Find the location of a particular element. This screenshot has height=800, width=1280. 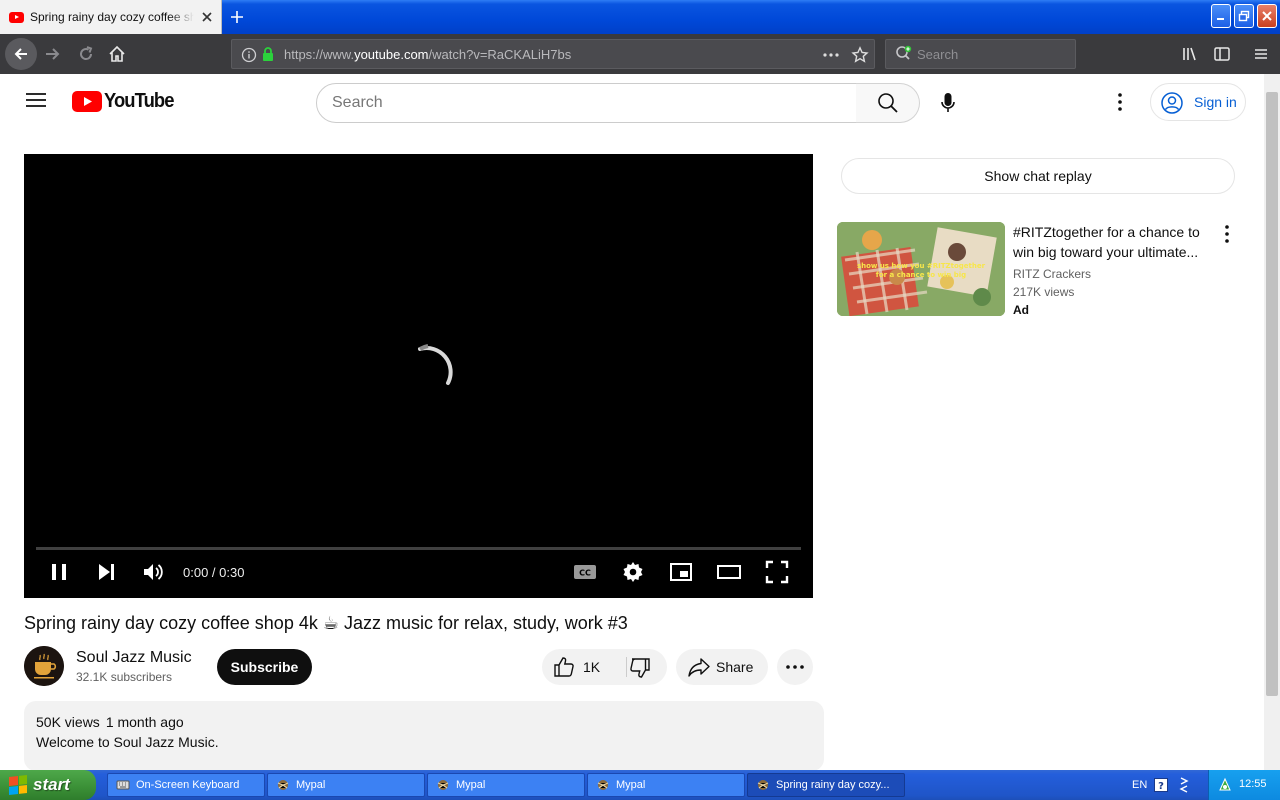

next-video-icon is located at coordinates (106, 572).